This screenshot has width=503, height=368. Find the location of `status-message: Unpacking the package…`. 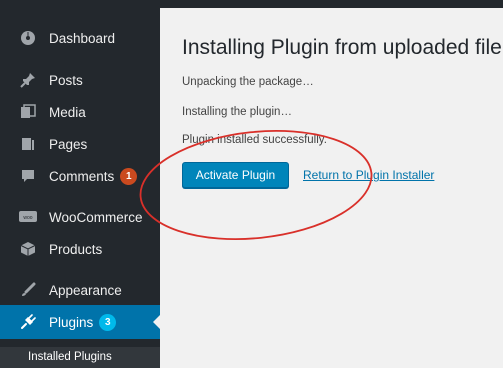

status-message: Unpacking the package… is located at coordinates (248, 82).